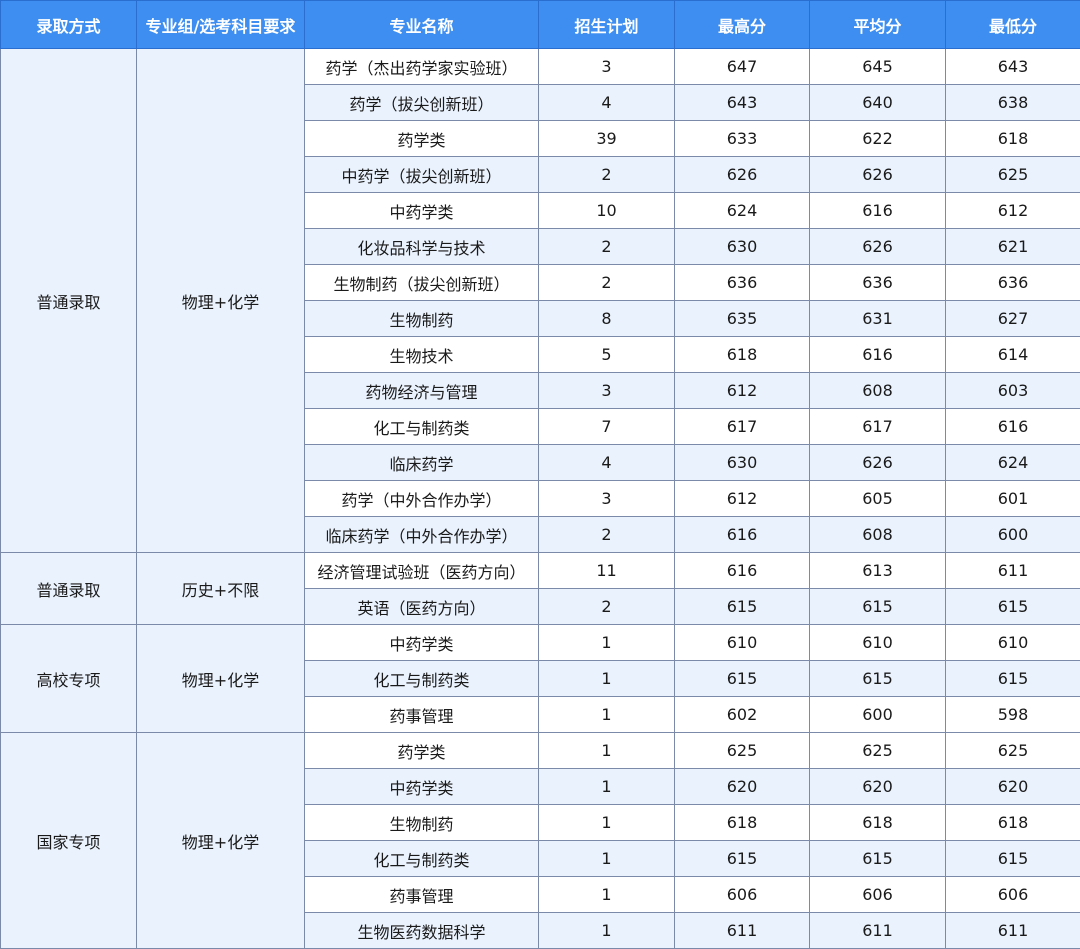  I want to click on major-name-cell: 中药学（拔尖创新班）, so click(422, 175).